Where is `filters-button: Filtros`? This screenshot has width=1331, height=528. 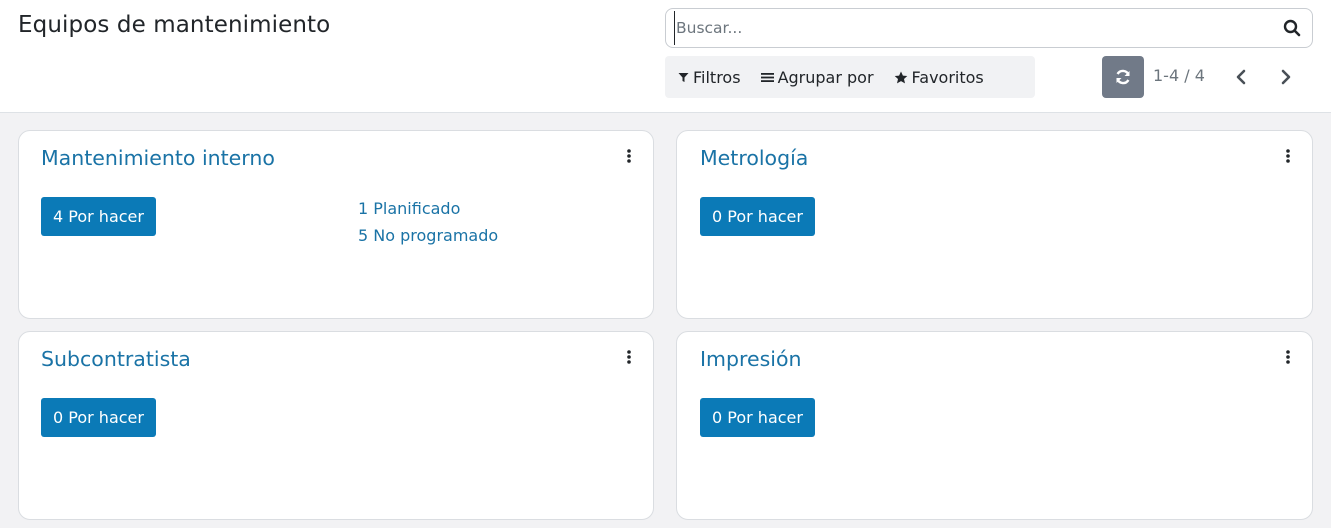 filters-button: Filtros is located at coordinates (706, 77).